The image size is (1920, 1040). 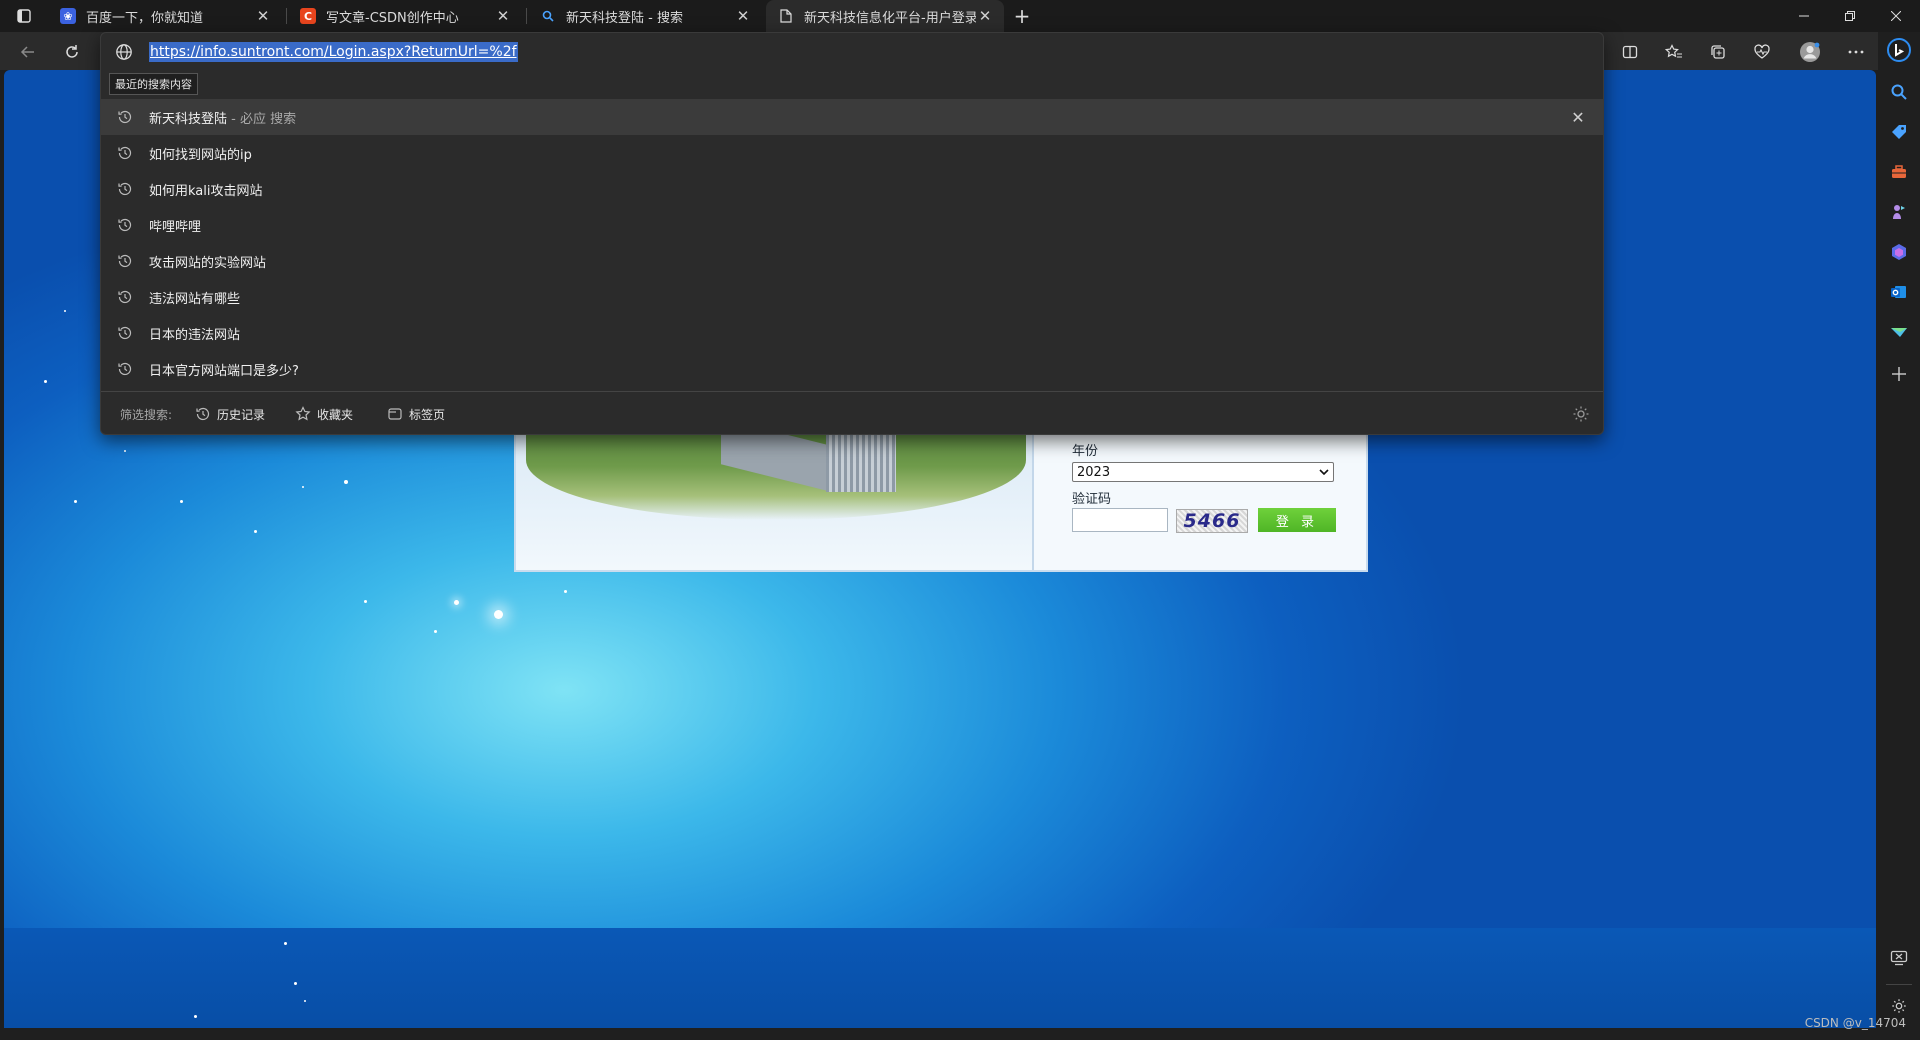 I want to click on sidebar-settings-button, so click(x=1899, y=1006).